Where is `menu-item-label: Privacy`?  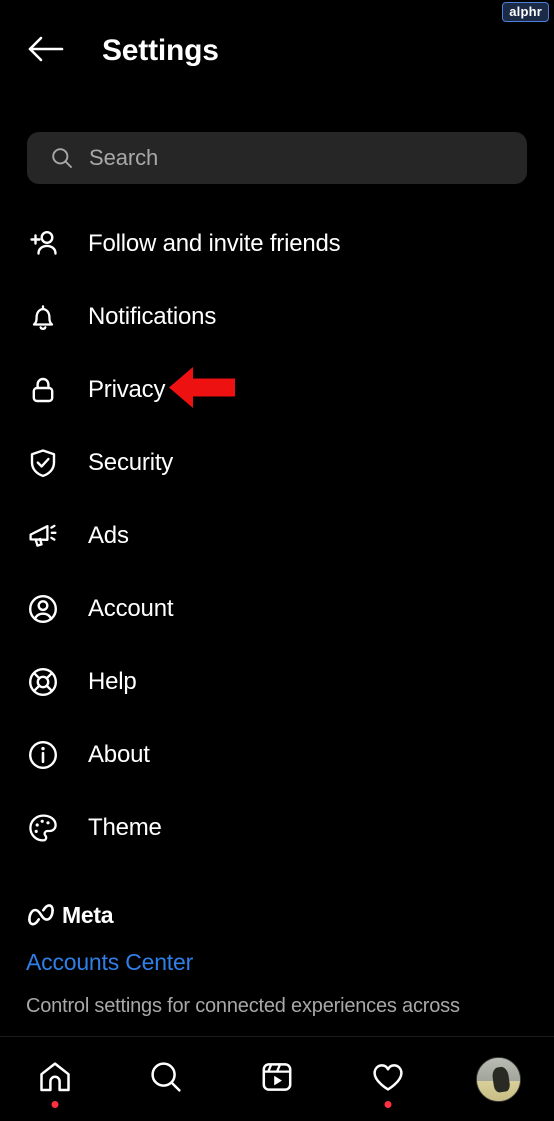 menu-item-label: Privacy is located at coordinates (127, 389).